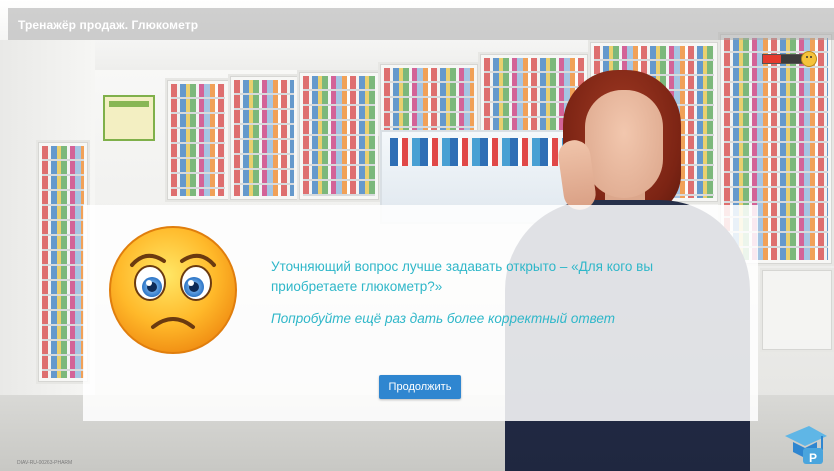 The height and width of the screenshot is (471, 834). I want to click on continue-button: Продолжить, so click(420, 387).